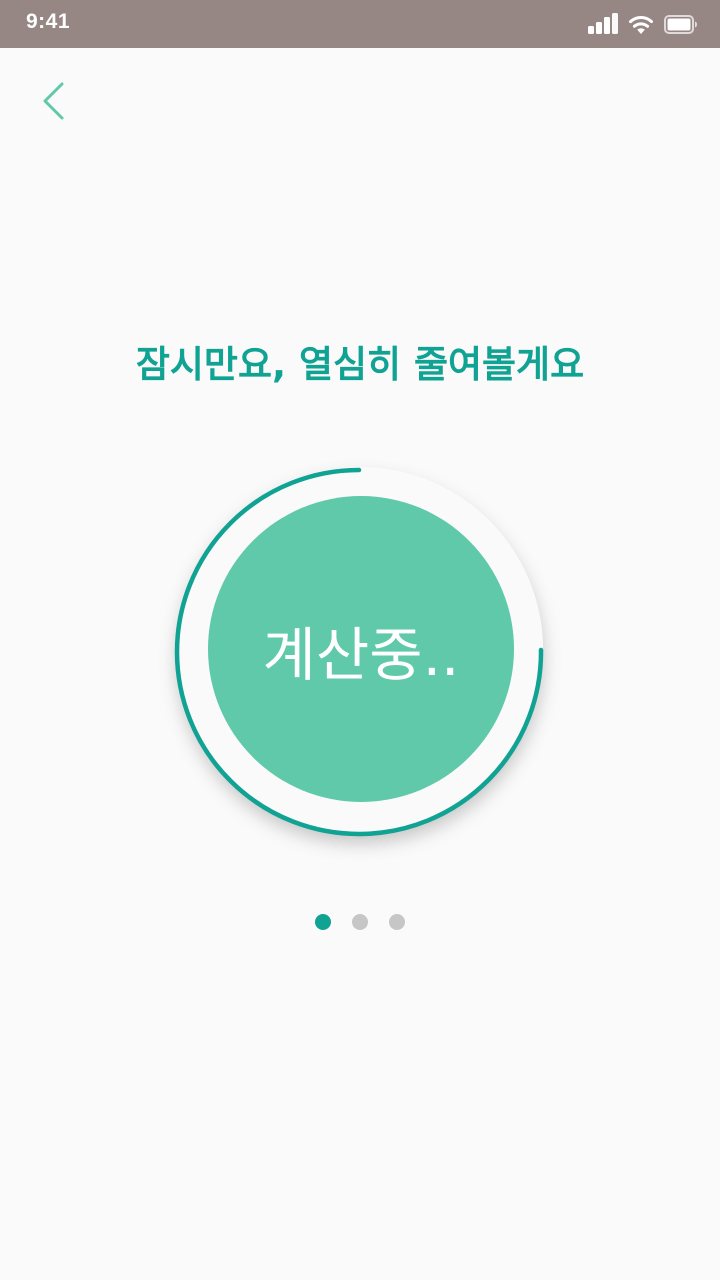 Image resolution: width=720 pixels, height=1280 pixels. I want to click on page-indicator, so click(360, 922).